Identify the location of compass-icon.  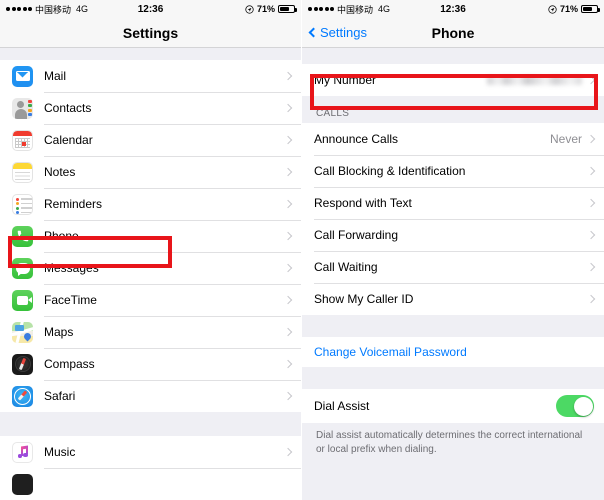
(22, 364).